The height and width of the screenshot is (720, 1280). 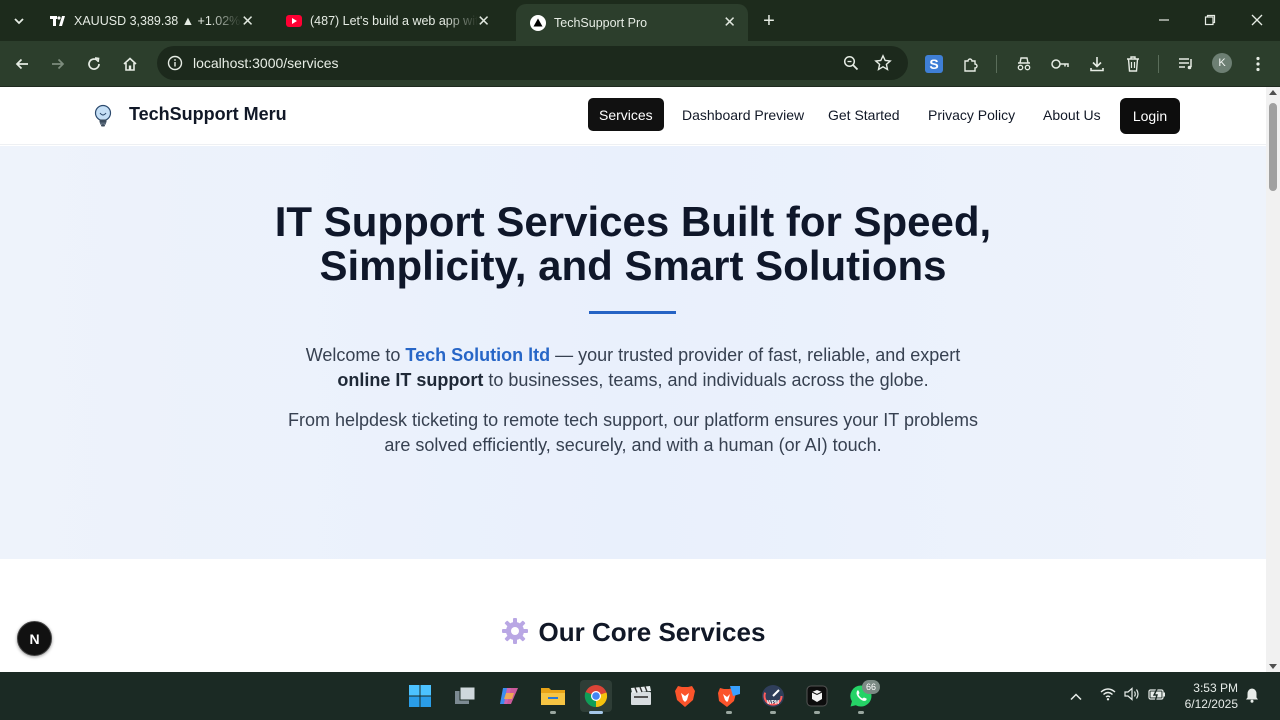 What do you see at coordinates (652, 632) in the screenshot?
I see `core-services-title: Our Core Services` at bounding box center [652, 632].